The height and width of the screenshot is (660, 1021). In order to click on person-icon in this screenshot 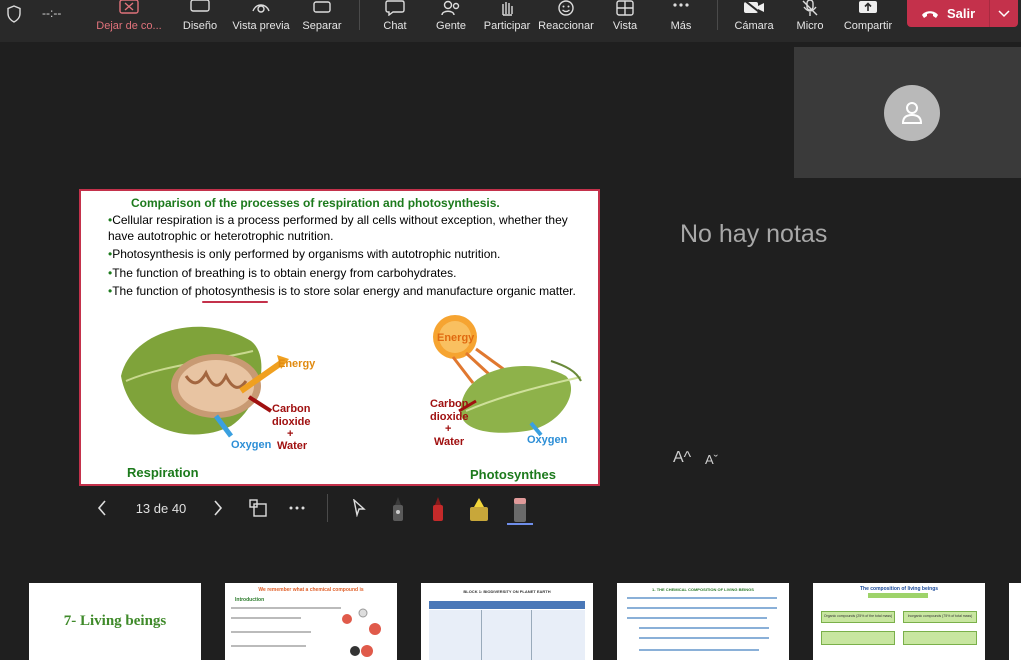, I will do `click(912, 113)`.